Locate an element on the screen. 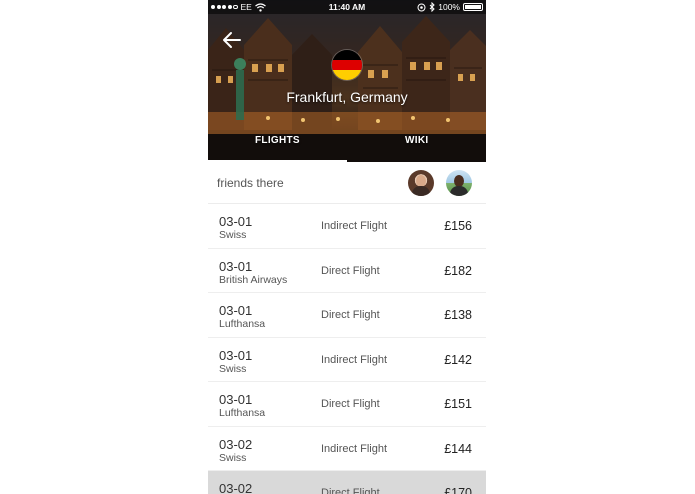  tab-bar: FLIGHTS WIKI is located at coordinates (347, 146).